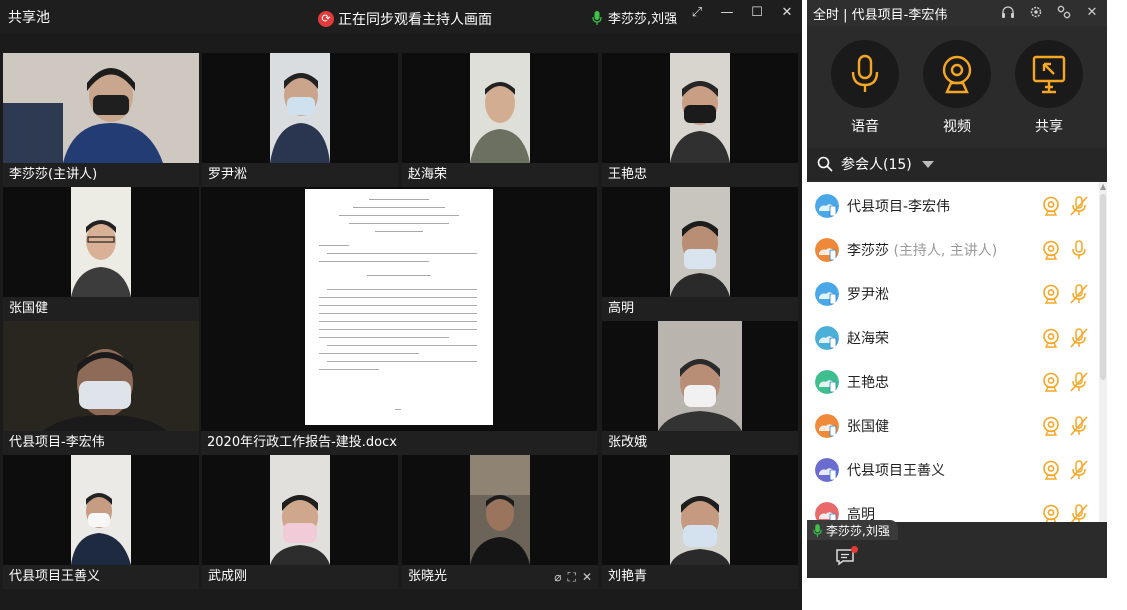 The image size is (1127, 610). I want to click on gear-icon, so click(1036, 12).